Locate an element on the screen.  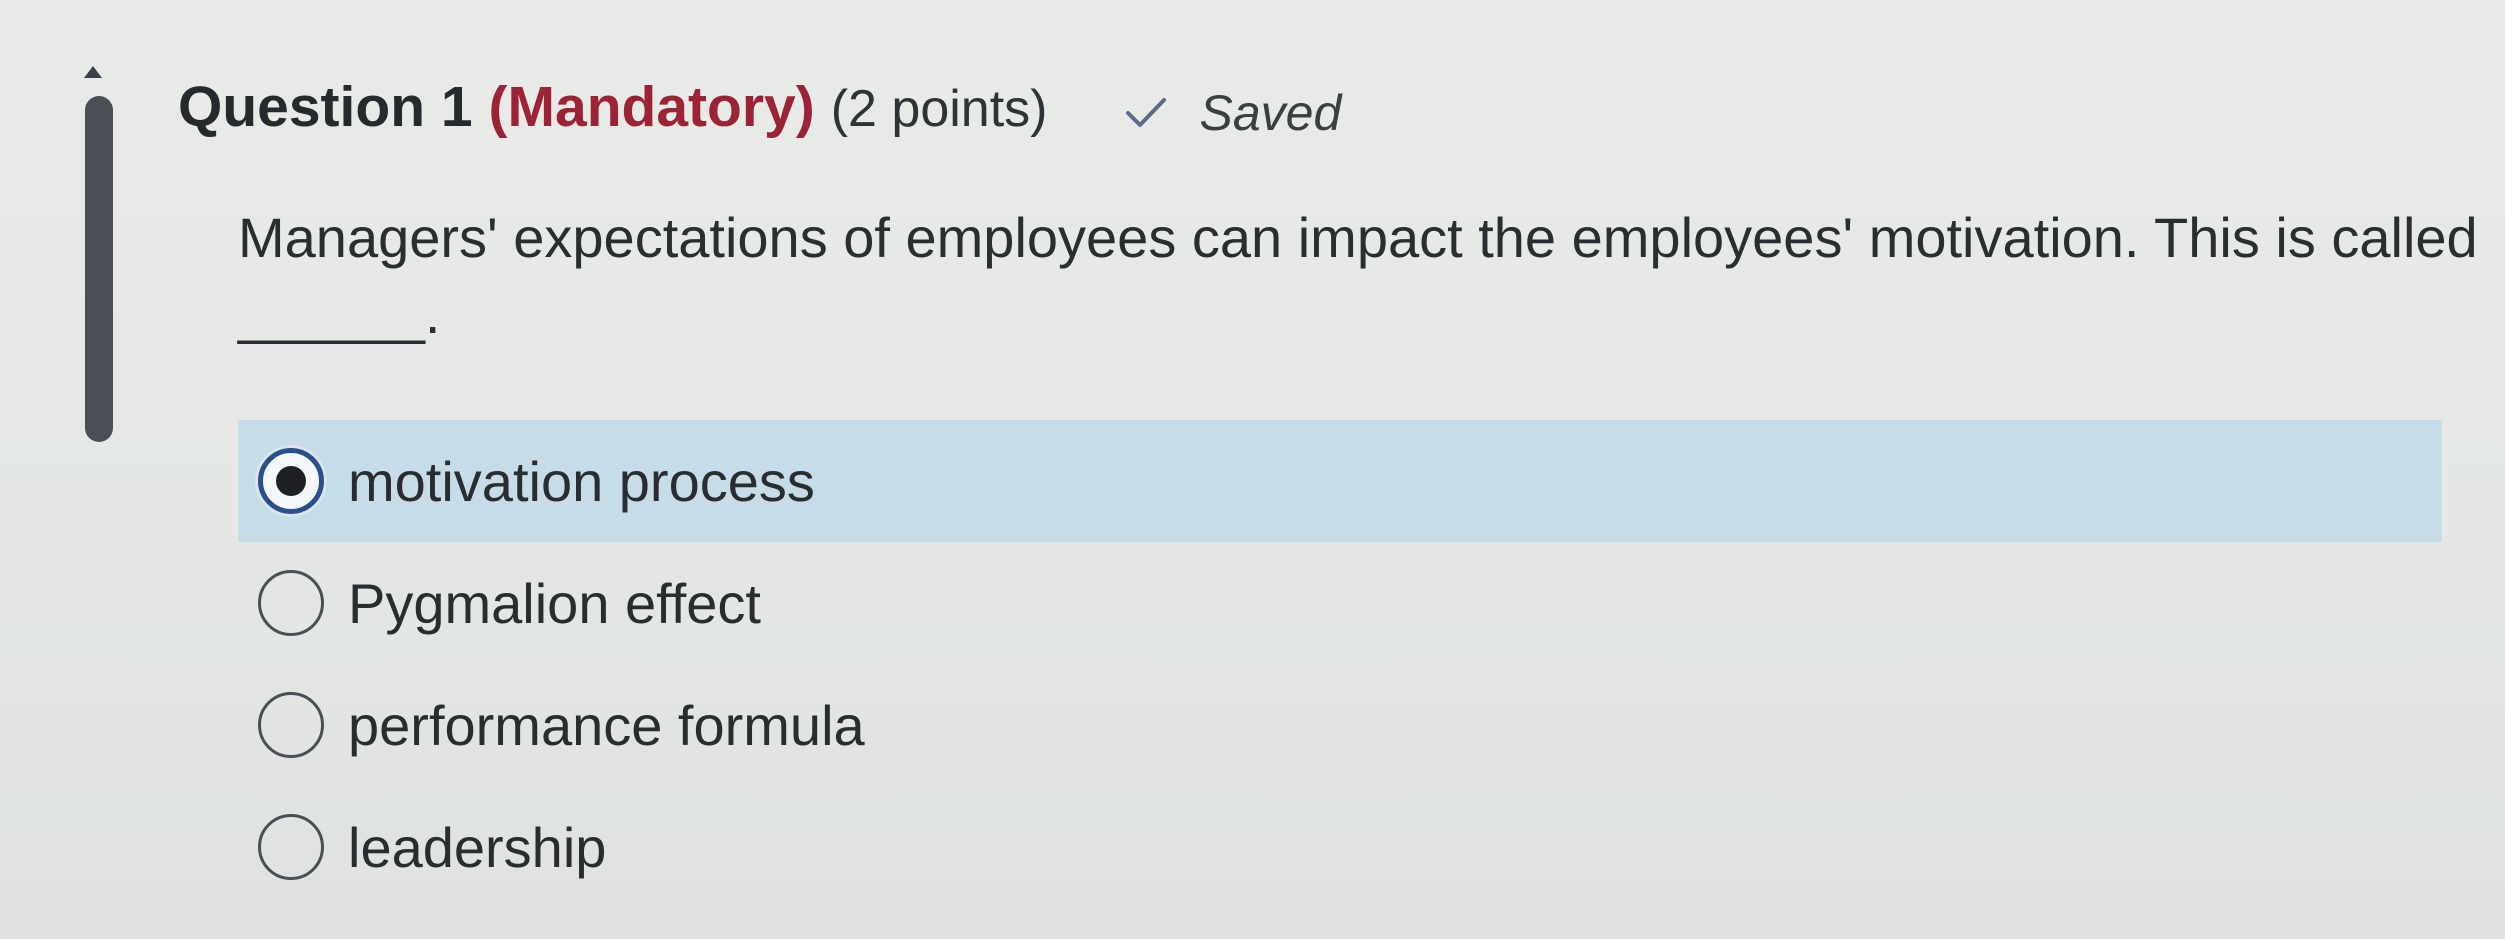
question-header: Question 1 (Mandatory) (2 points) Saved is located at coordinates (759, 108).